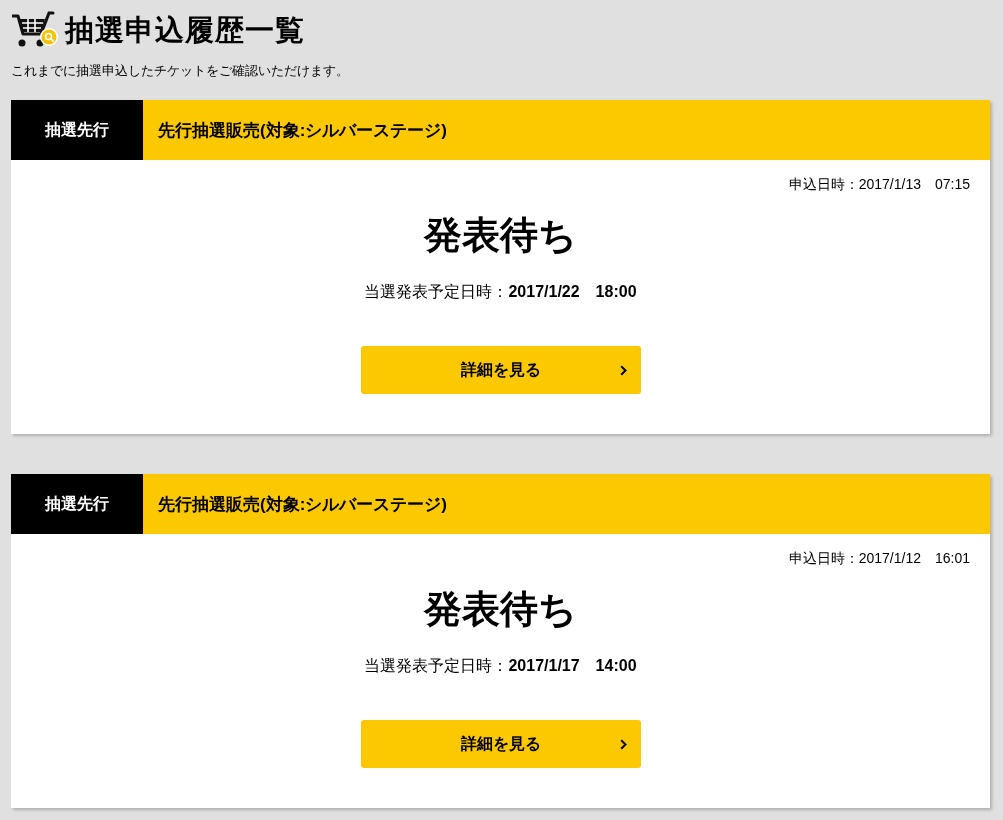 This screenshot has height=820, width=1003. I want to click on page-title: 抽選申込履歴一覧, so click(185, 30).